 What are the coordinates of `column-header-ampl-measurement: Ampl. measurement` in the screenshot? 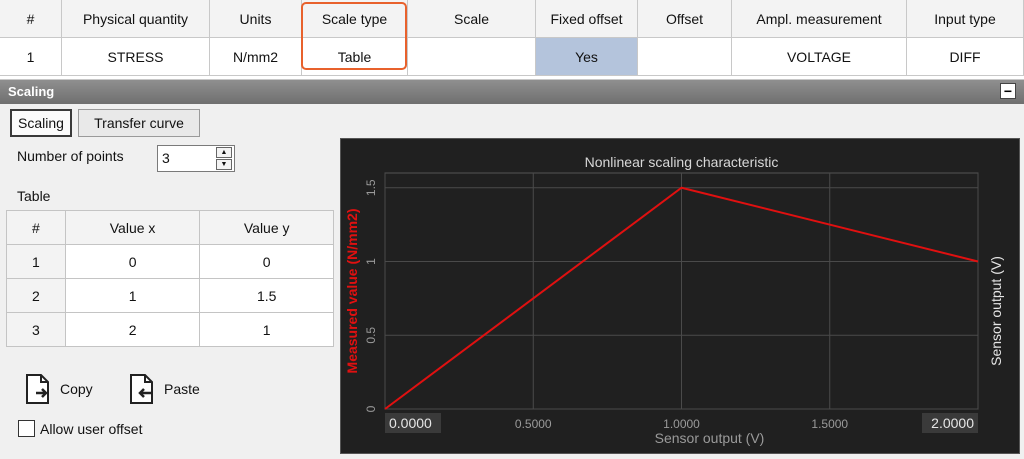 It's located at (819, 19).